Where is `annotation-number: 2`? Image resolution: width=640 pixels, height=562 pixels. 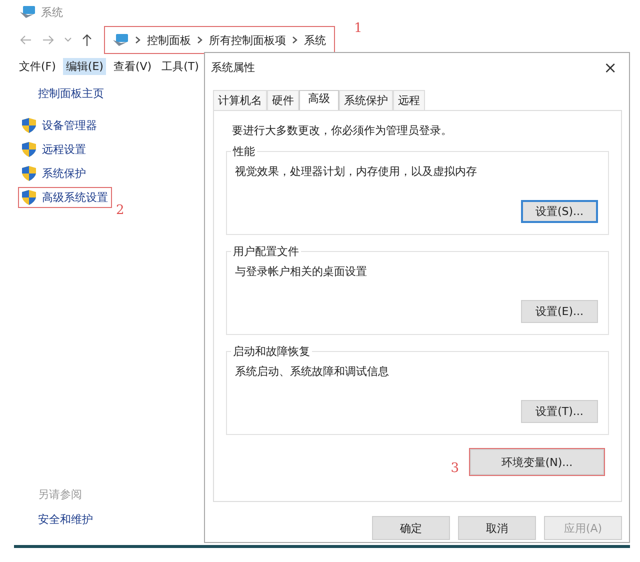 annotation-number: 2 is located at coordinates (120, 210).